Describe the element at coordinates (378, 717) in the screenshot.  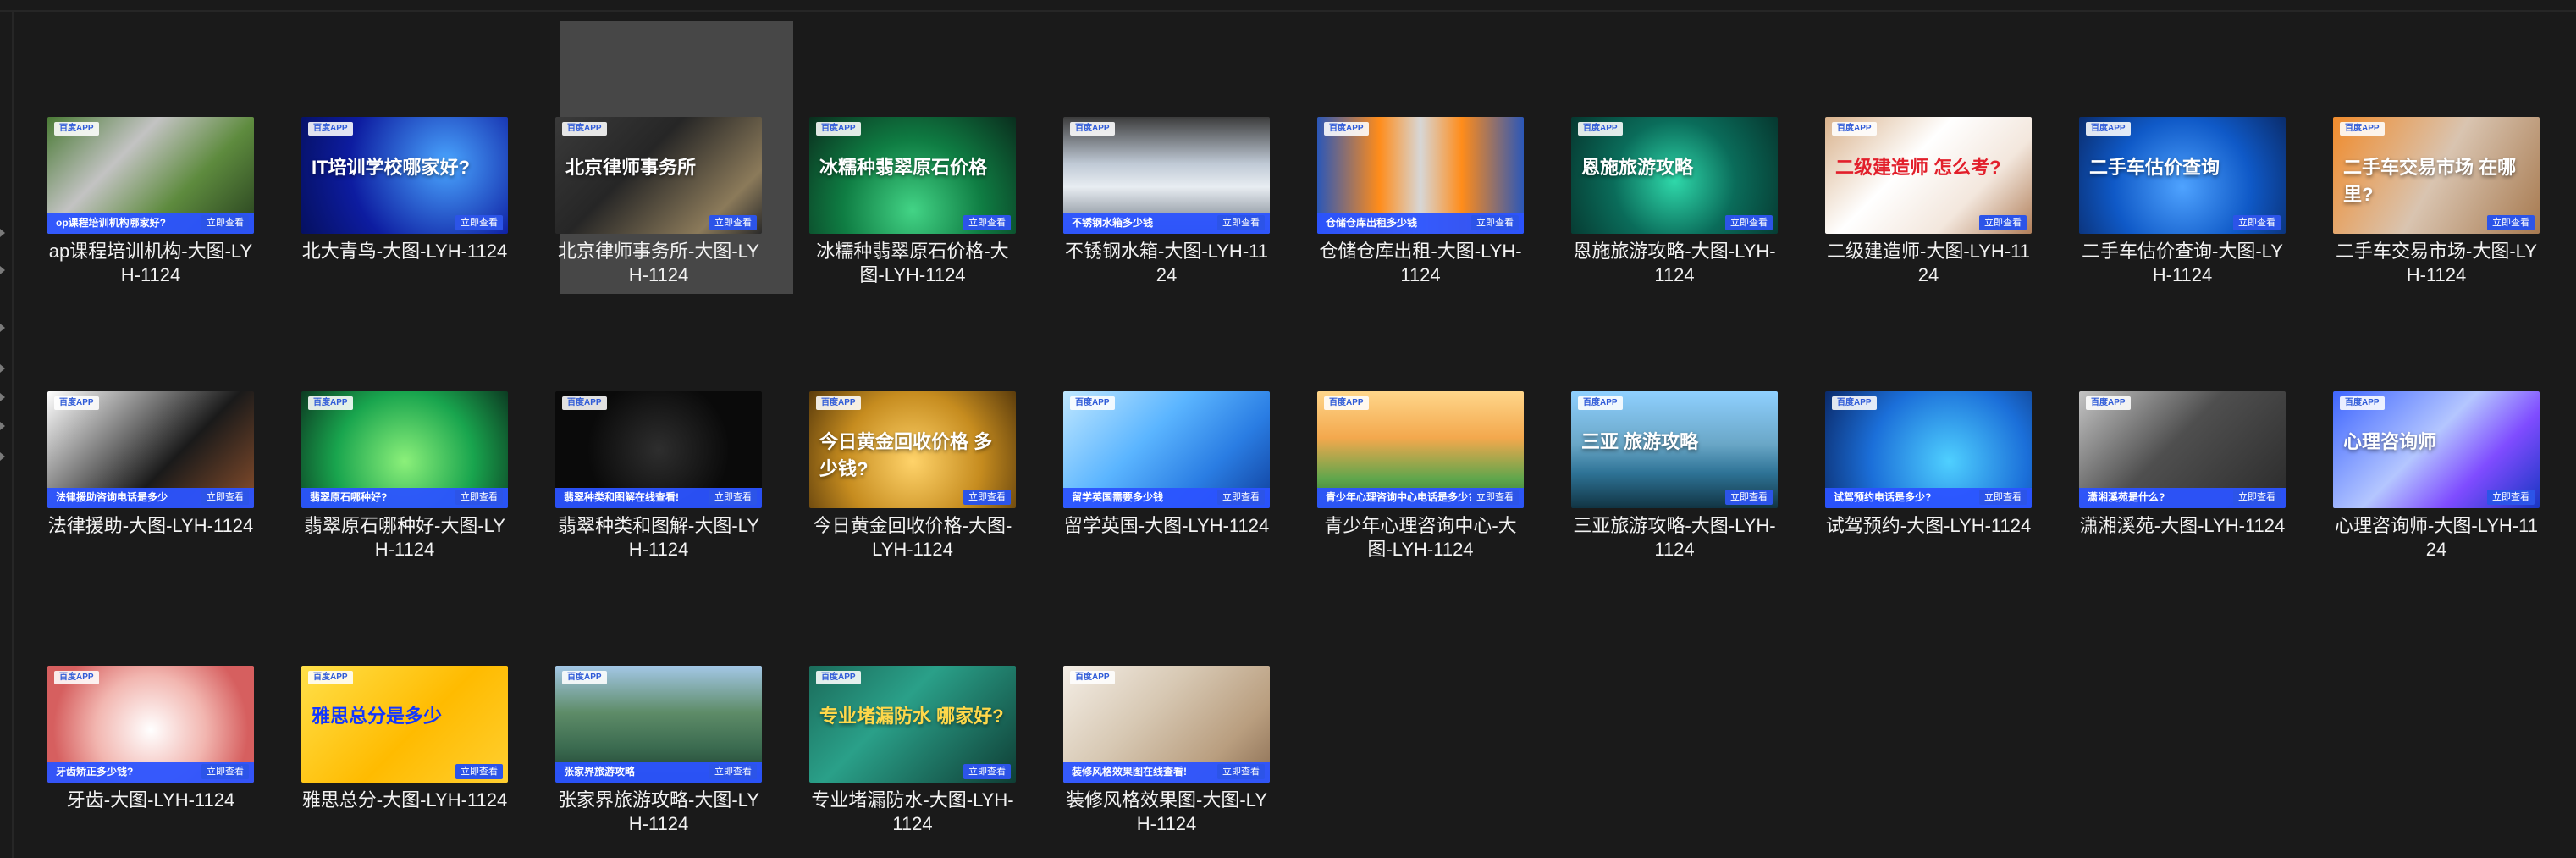
I see `thumb-caption: 雅思总分是多少` at that location.